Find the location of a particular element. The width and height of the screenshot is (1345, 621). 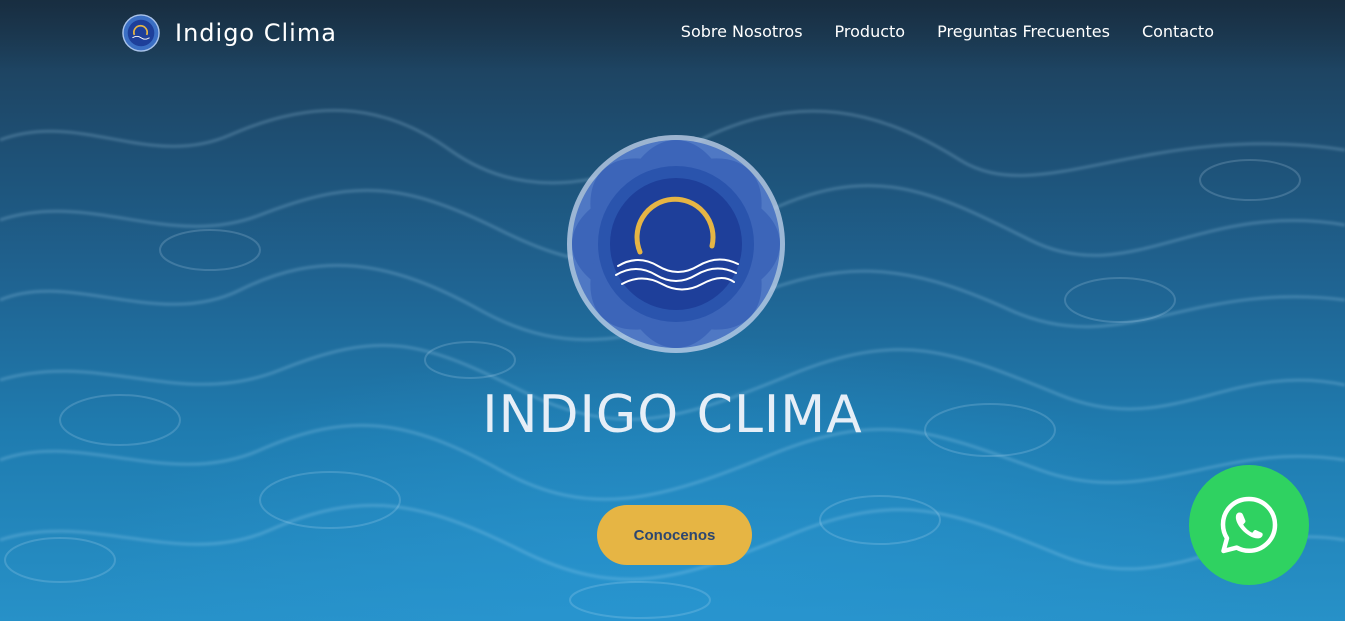

indigo-clima-emblem-icon is located at coordinates (676, 244).